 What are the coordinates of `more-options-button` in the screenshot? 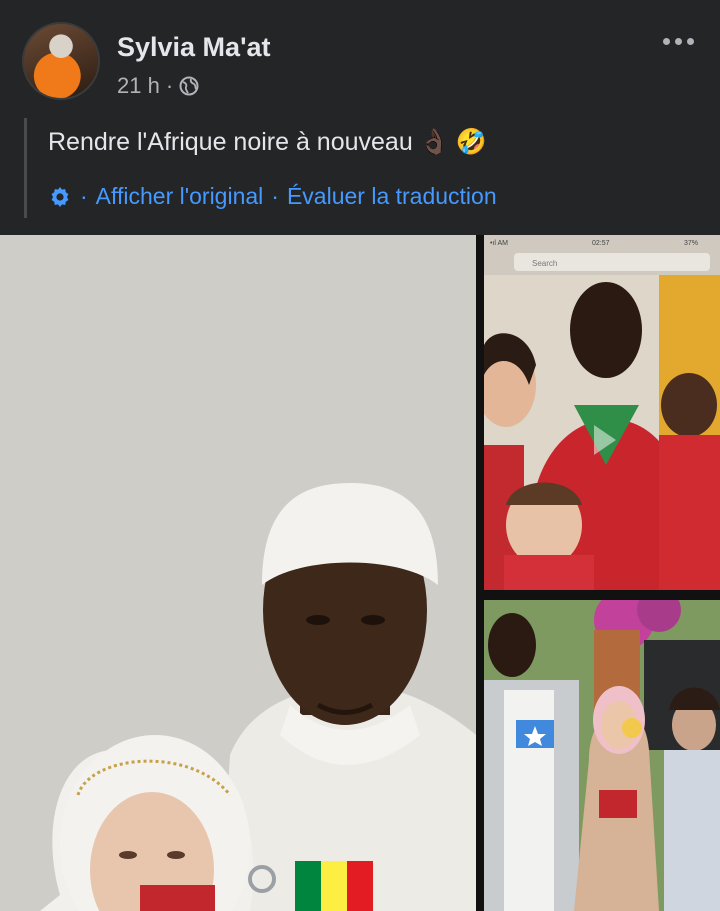 It's located at (678, 41).